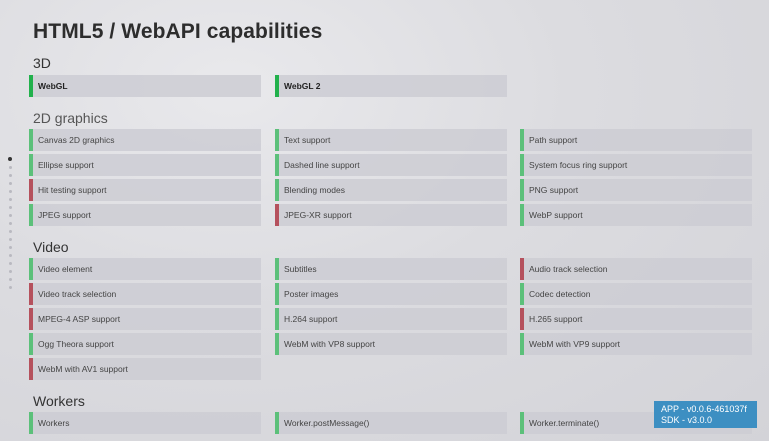 This screenshot has height=441, width=769. What do you see at coordinates (59, 401) in the screenshot?
I see `section-title-workers: Workers` at bounding box center [59, 401].